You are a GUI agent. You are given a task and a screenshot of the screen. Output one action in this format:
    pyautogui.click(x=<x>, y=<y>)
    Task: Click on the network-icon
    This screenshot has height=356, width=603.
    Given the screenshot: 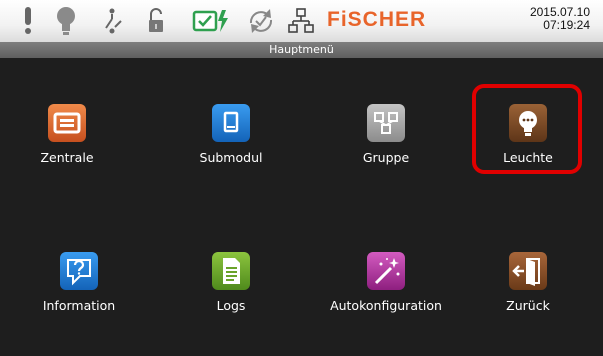 What is the action you would take?
    pyautogui.click(x=301, y=21)
    